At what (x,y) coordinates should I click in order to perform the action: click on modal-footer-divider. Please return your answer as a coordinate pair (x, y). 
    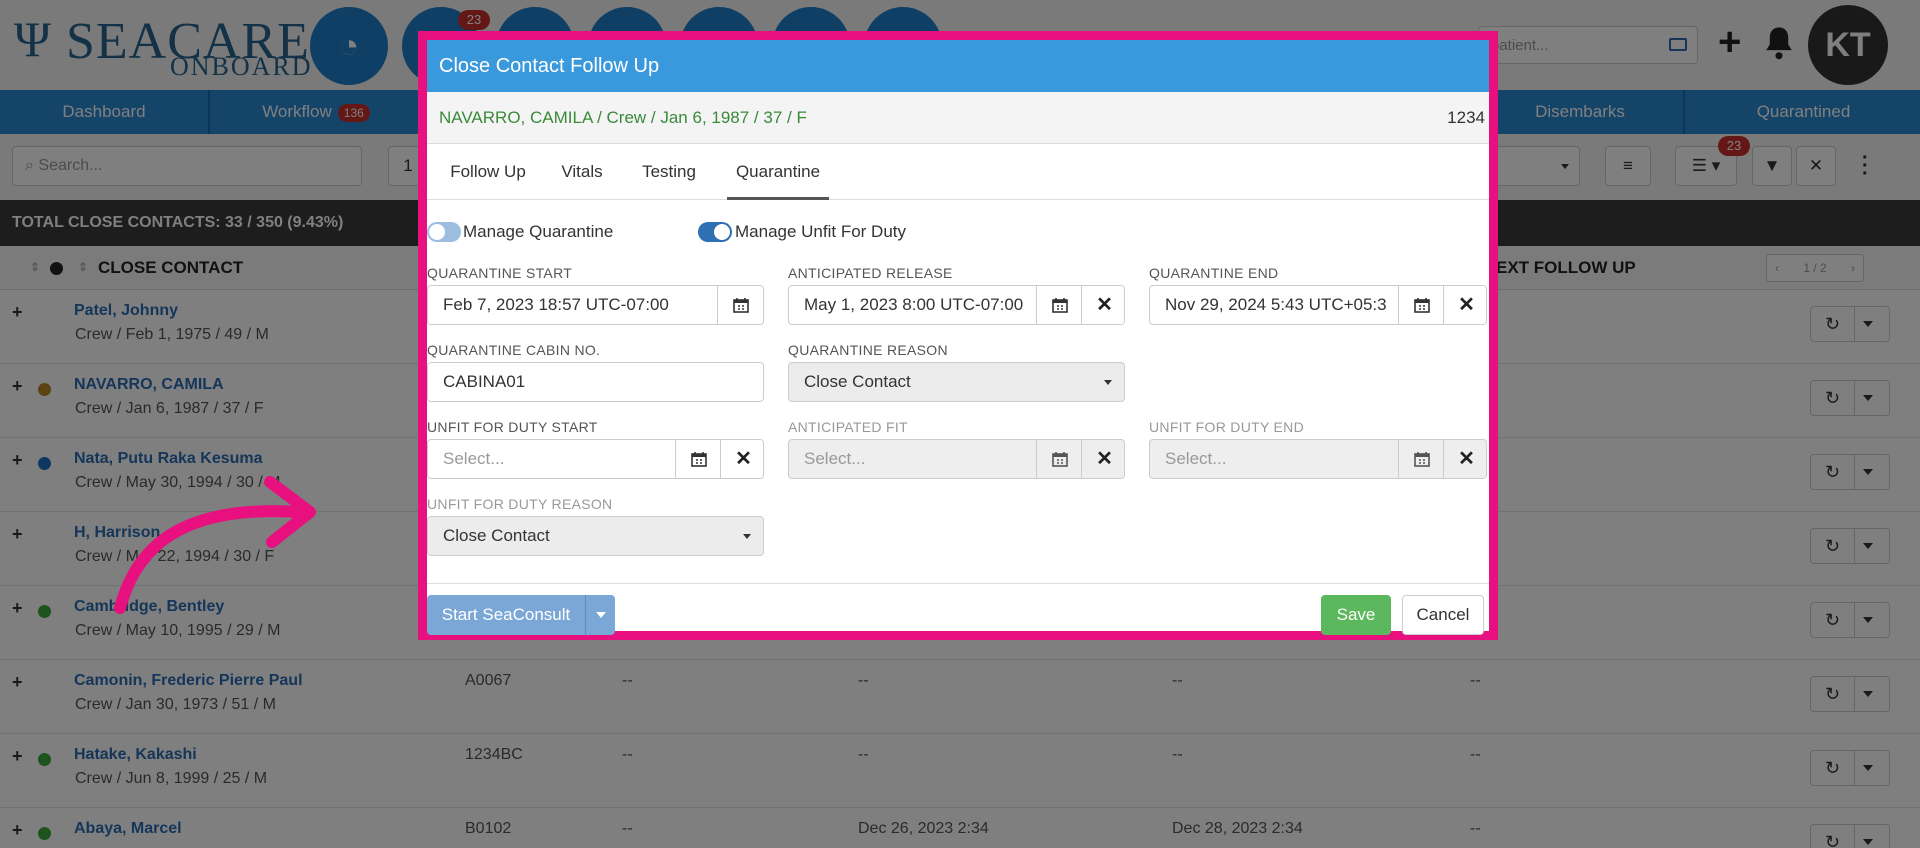
    Looking at the image, I should click on (958, 583).